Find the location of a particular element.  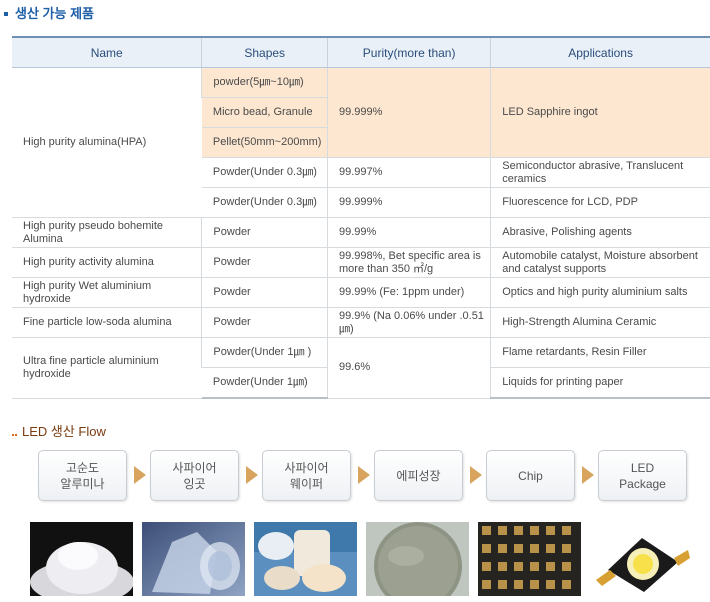

products-section-title: 생산 가능 제품 is located at coordinates (47, 12).